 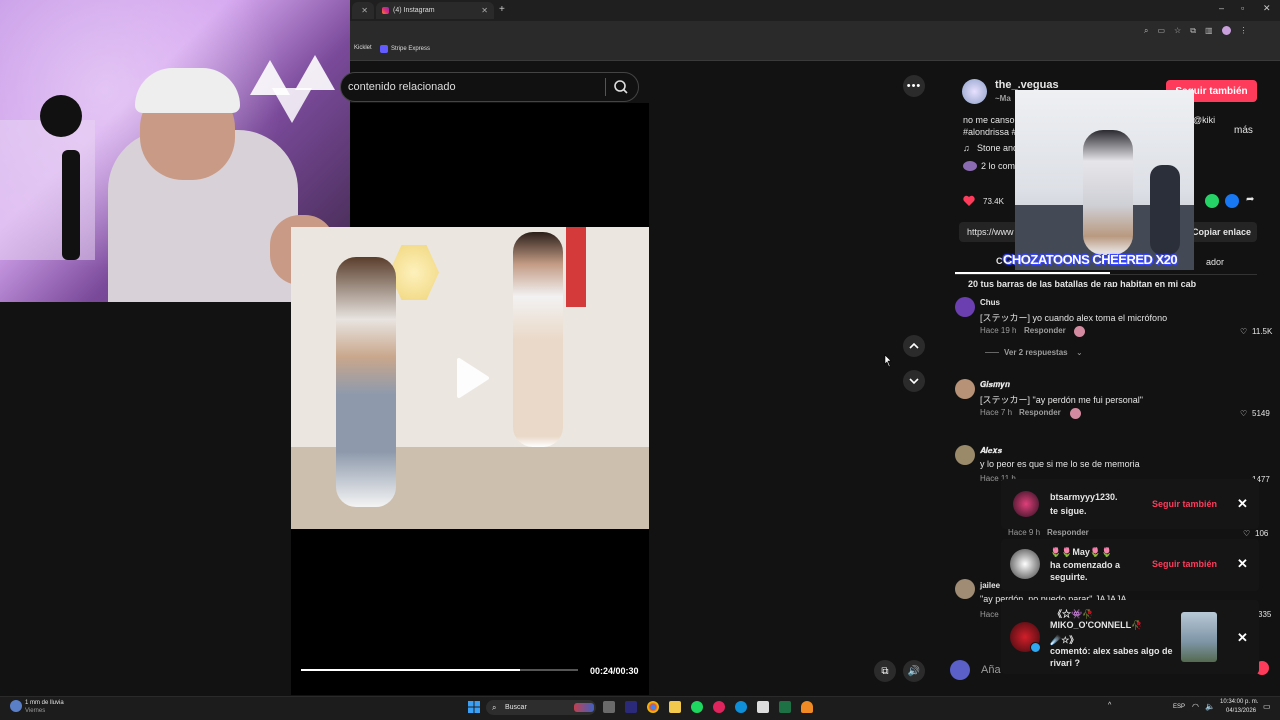 I want to click on tray-chevron-icon: ^, so click(x=1109, y=705).